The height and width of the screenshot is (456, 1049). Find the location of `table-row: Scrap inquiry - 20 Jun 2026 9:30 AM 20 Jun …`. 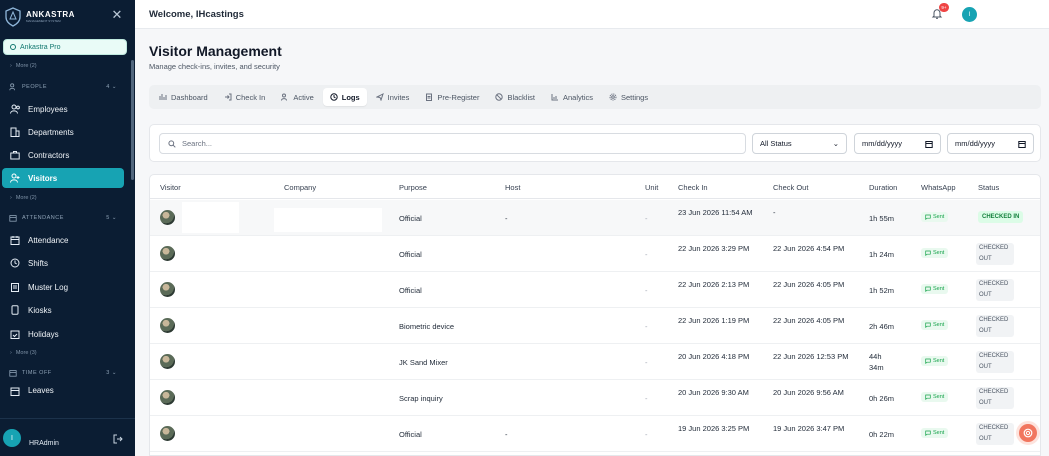

table-row: Scrap inquiry - 20 Jun 2026 9:30 AM 20 Jun … is located at coordinates (595, 398).